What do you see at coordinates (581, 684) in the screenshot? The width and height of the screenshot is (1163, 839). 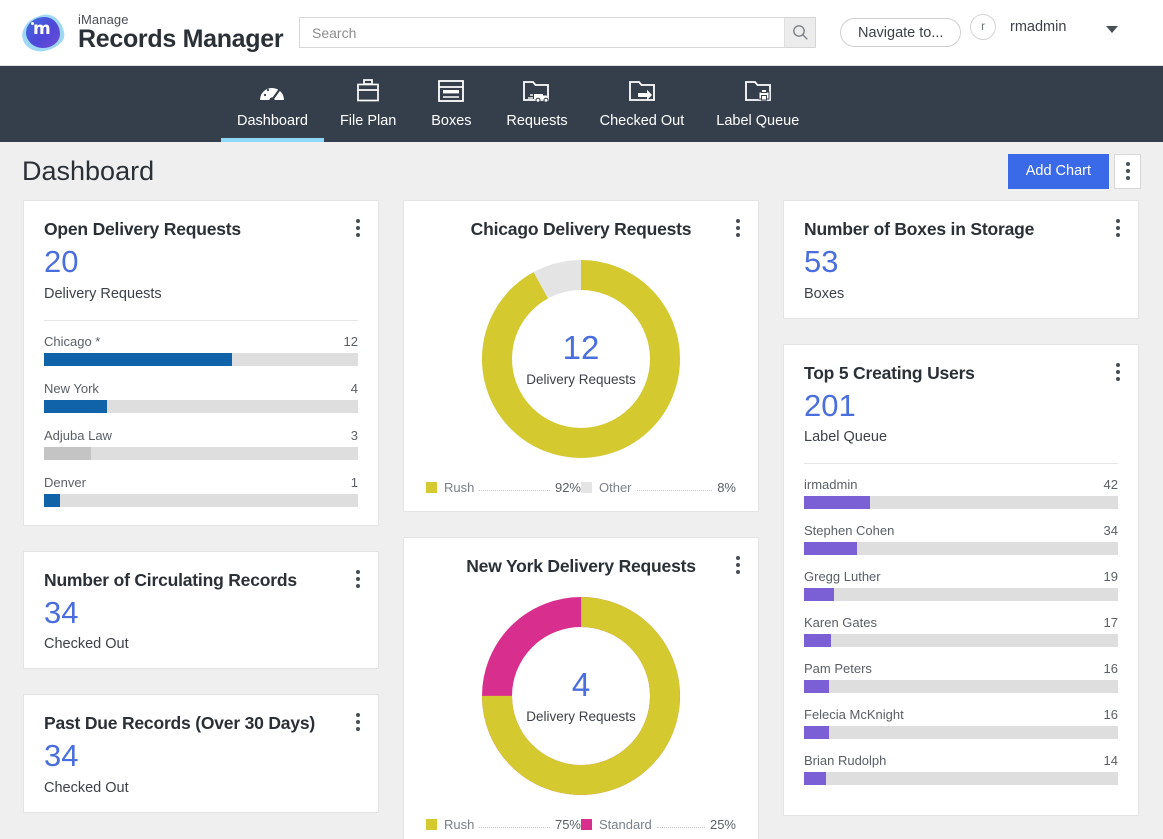 I see `donut-center-value: 4` at bounding box center [581, 684].